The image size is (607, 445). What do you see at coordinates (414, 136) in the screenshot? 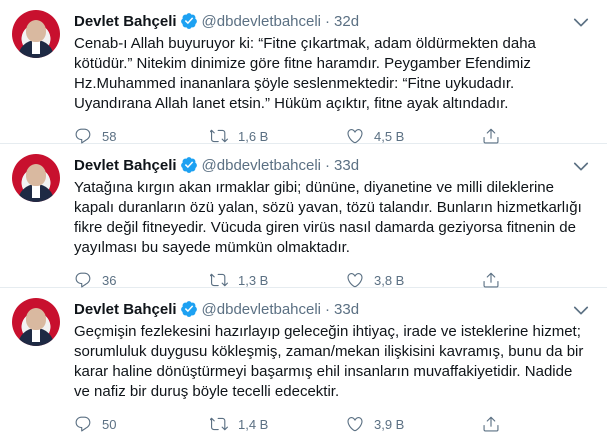
I see `like-button: 4,5 B` at bounding box center [414, 136].